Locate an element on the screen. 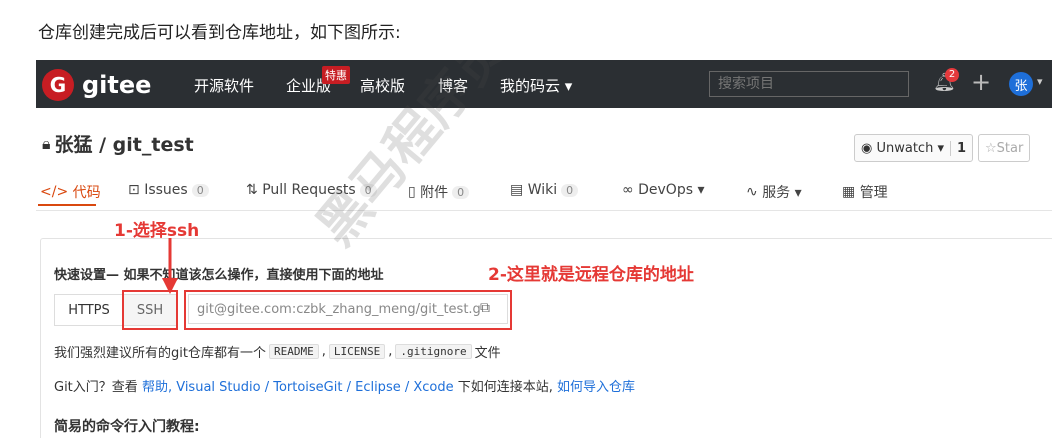 This screenshot has height=438, width=1052. watch-button: ◉ Unwatch ▾ 1 is located at coordinates (914, 148).